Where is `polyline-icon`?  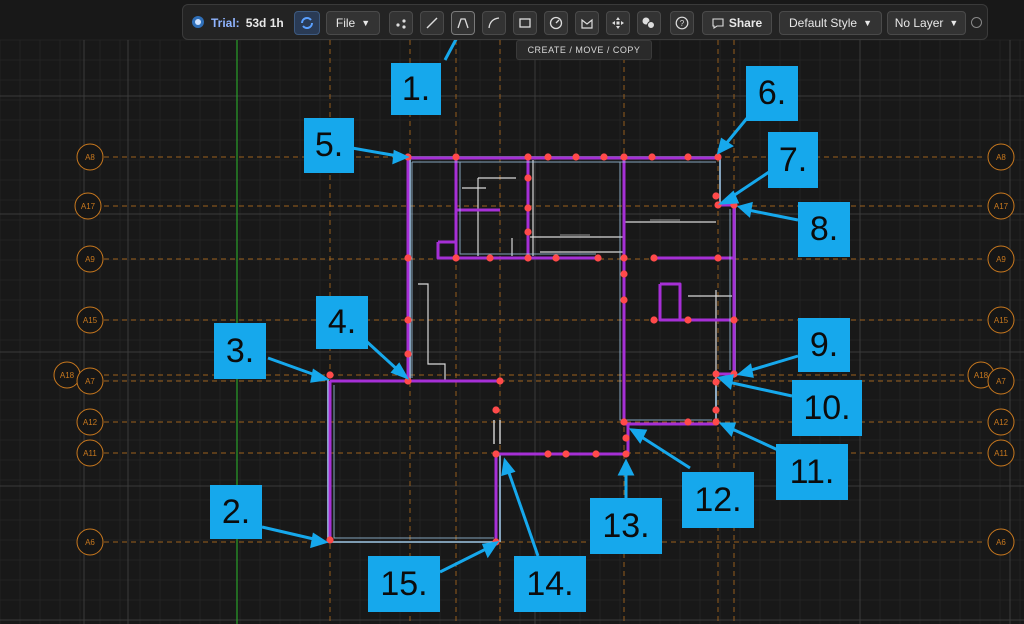 polyline-icon is located at coordinates (463, 23).